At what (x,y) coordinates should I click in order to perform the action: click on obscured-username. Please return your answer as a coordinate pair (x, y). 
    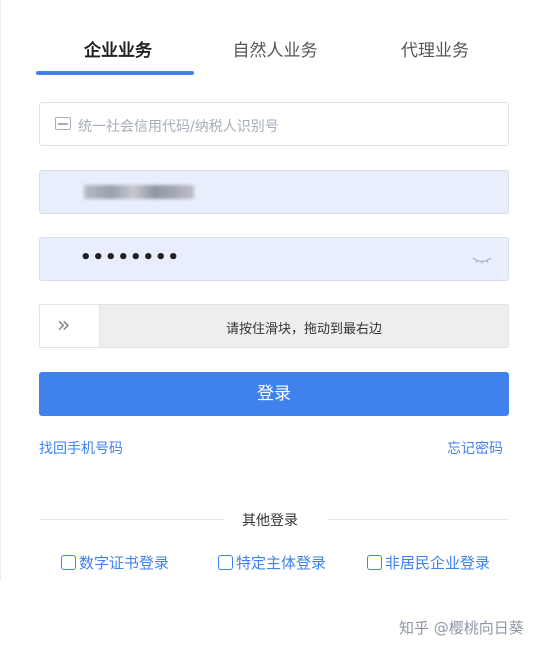
    Looking at the image, I should click on (139, 192).